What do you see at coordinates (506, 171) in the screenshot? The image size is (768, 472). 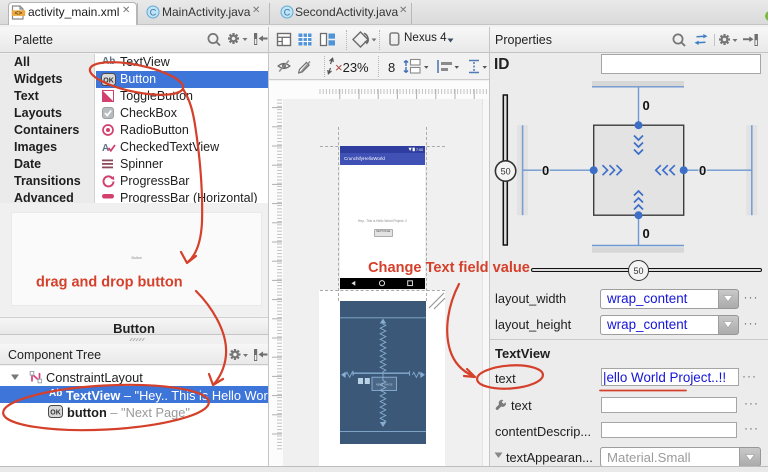 I see `svg-text: 50` at bounding box center [506, 171].